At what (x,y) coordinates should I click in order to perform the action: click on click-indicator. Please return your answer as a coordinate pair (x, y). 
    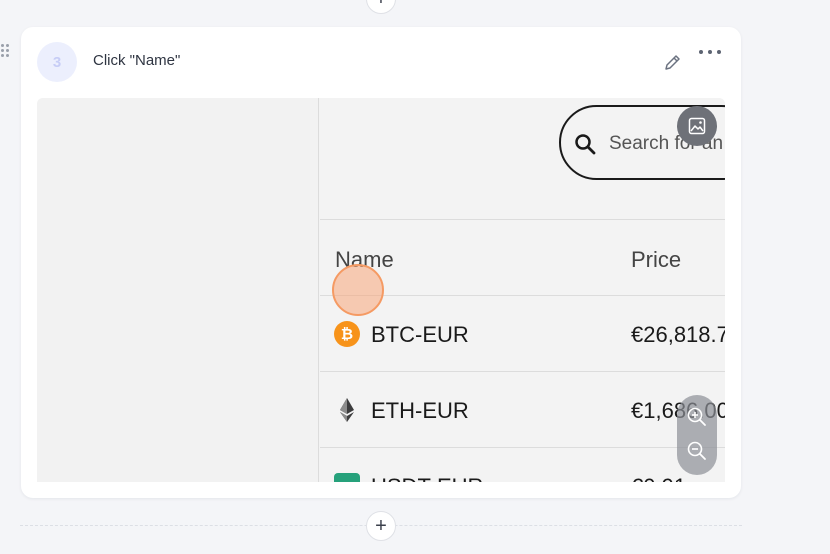
    Looking at the image, I should click on (358, 290).